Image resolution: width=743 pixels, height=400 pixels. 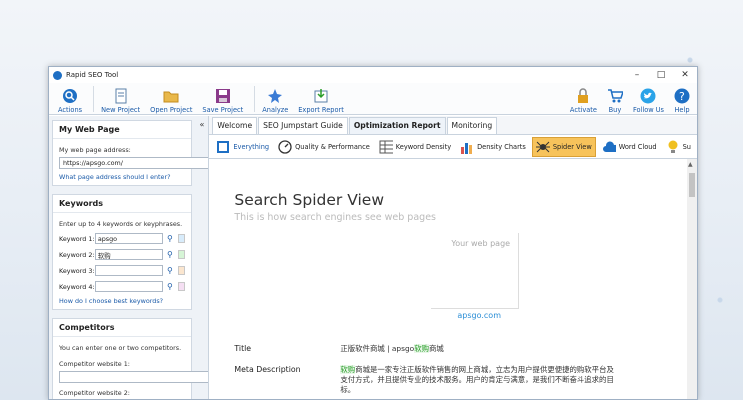 I want to click on meta-description-label: Meta Description, so click(x=267, y=369).